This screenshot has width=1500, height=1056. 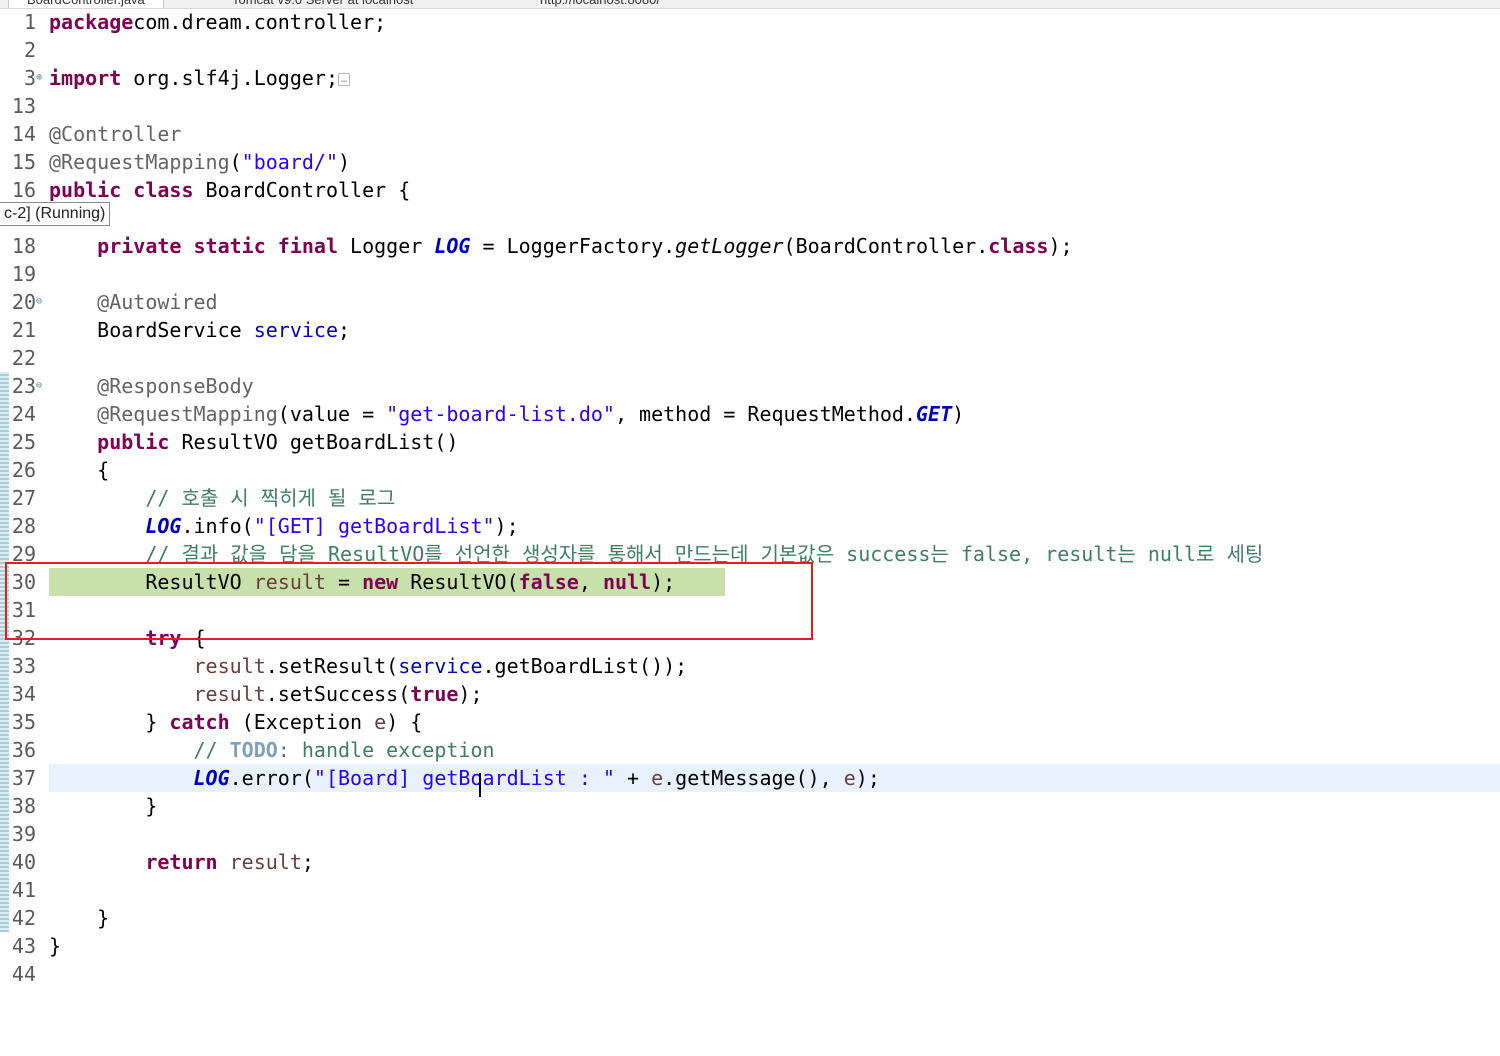 I want to click on code-text: @Controller, so click(x=115, y=134).